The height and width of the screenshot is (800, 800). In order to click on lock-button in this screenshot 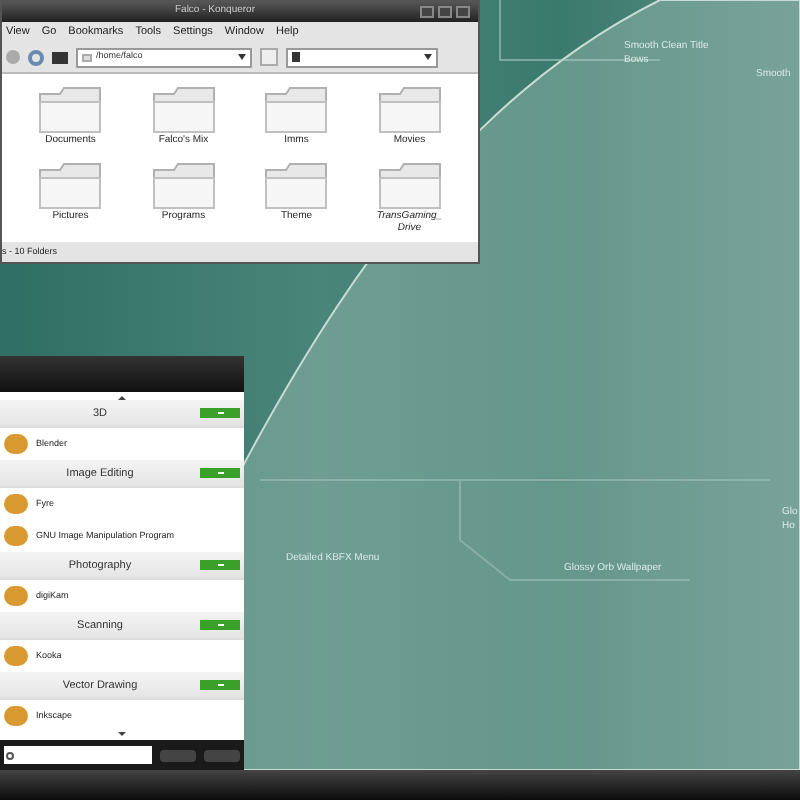, I will do `click(178, 755)`.